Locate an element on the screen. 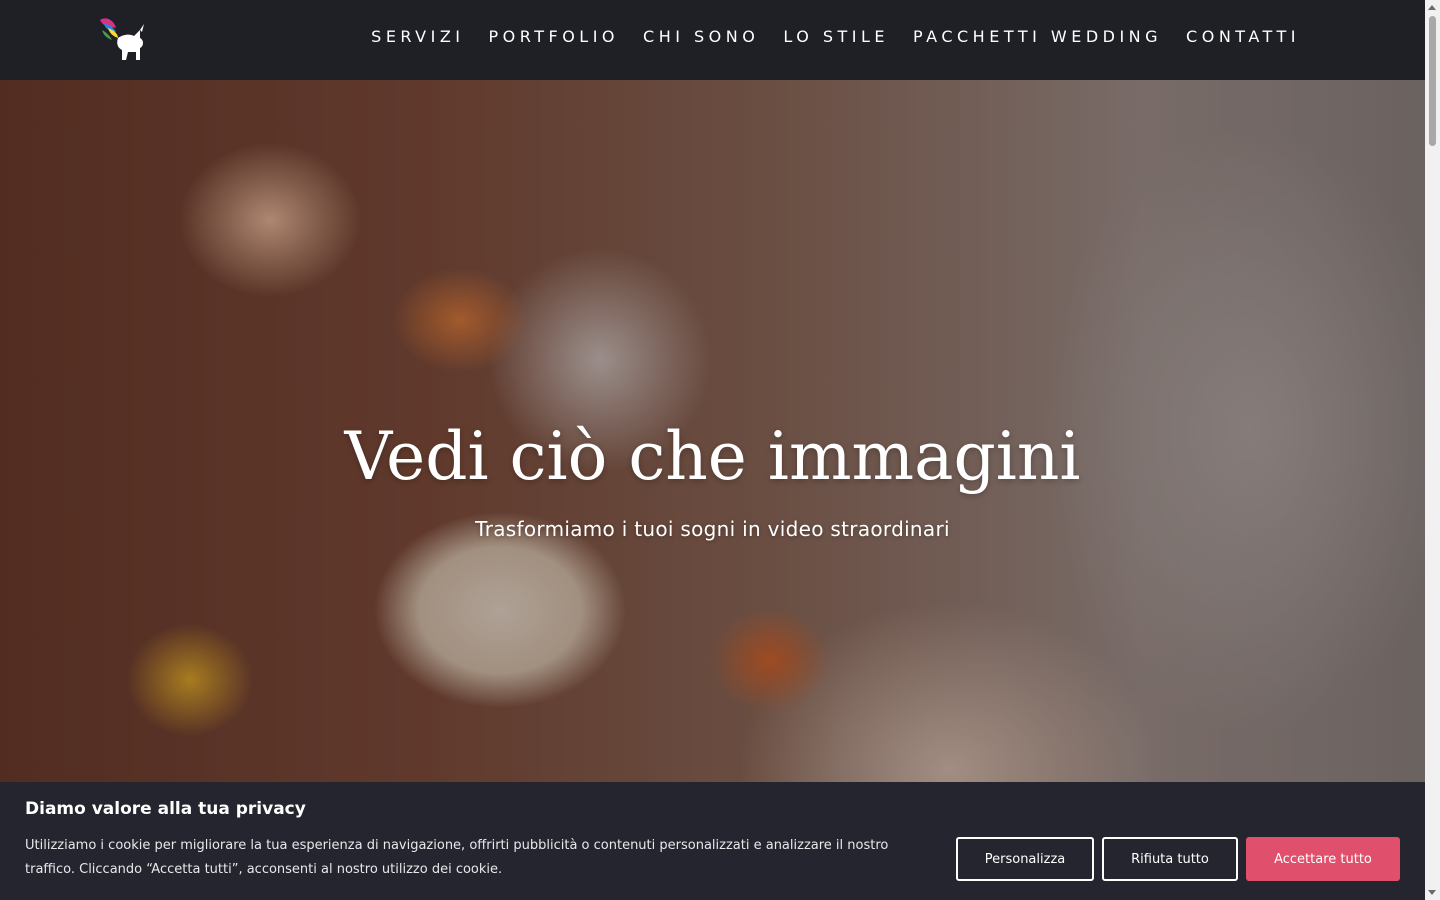  customize-button: Personalizza is located at coordinates (1025, 859).